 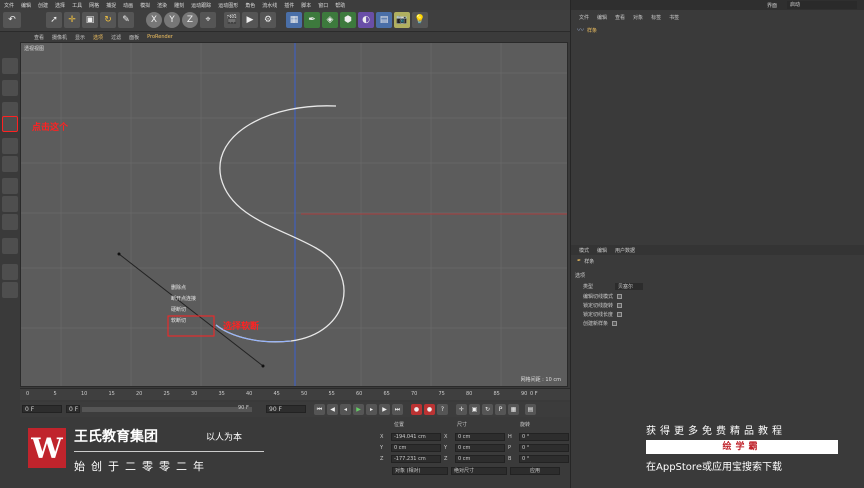 What do you see at coordinates (26, 5) in the screenshot?
I see `menu-edit: 编辑` at bounding box center [26, 5].